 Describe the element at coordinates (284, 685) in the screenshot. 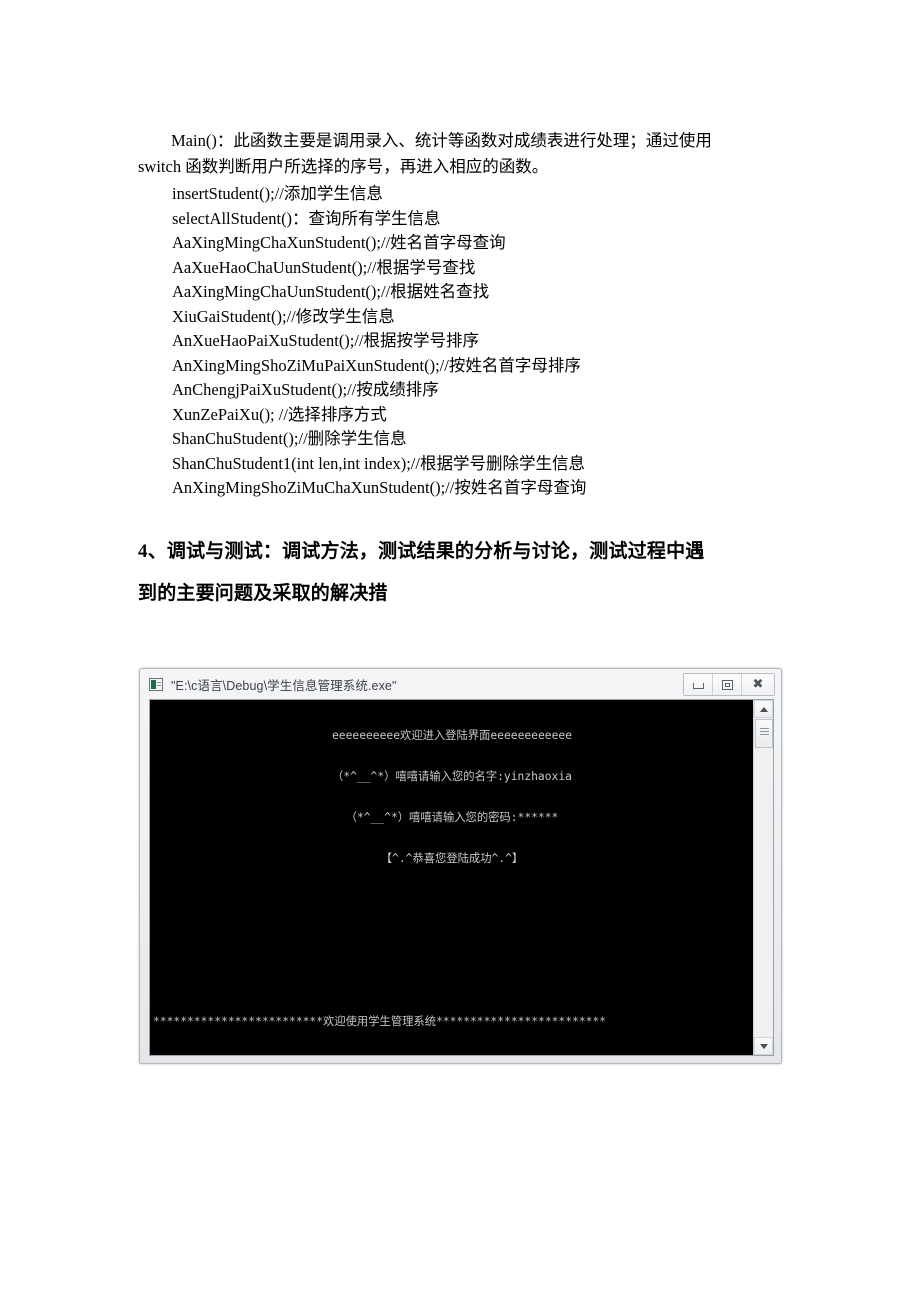

I see `console-window-title: "E:\c语言\Debug\学生信息管理系统.exe"` at that location.